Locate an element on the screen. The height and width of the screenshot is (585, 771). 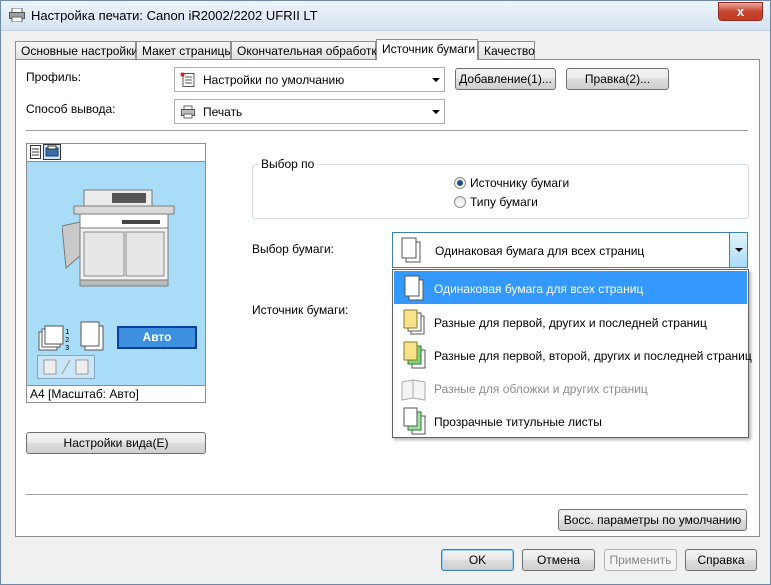
dropdown-item-transparency-interleaving: Прозрачные титульные листы is located at coordinates (570, 420).